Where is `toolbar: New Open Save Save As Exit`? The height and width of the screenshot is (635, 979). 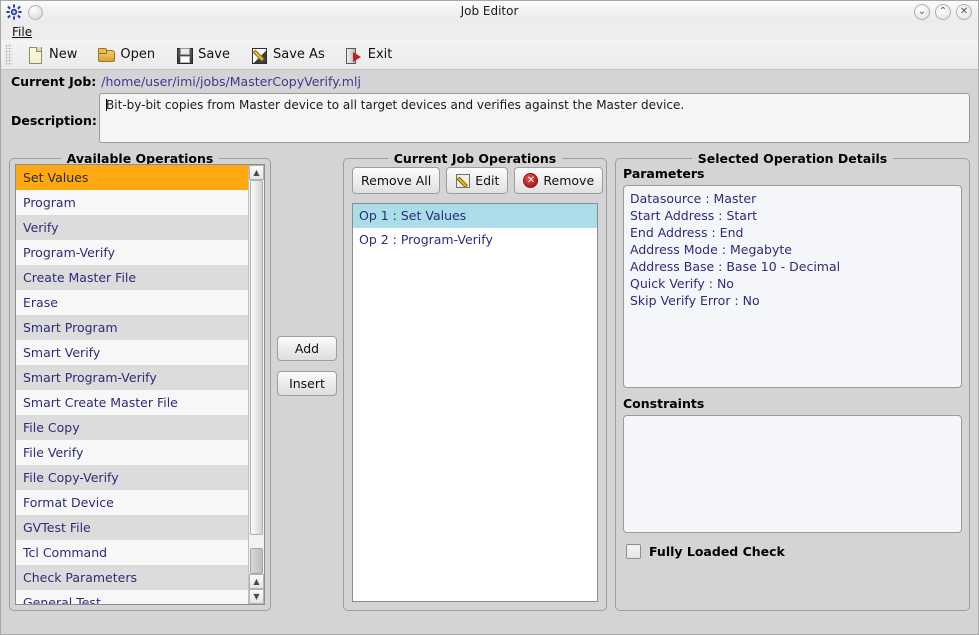 toolbar: New Open Save Save As Exit is located at coordinates (489, 55).